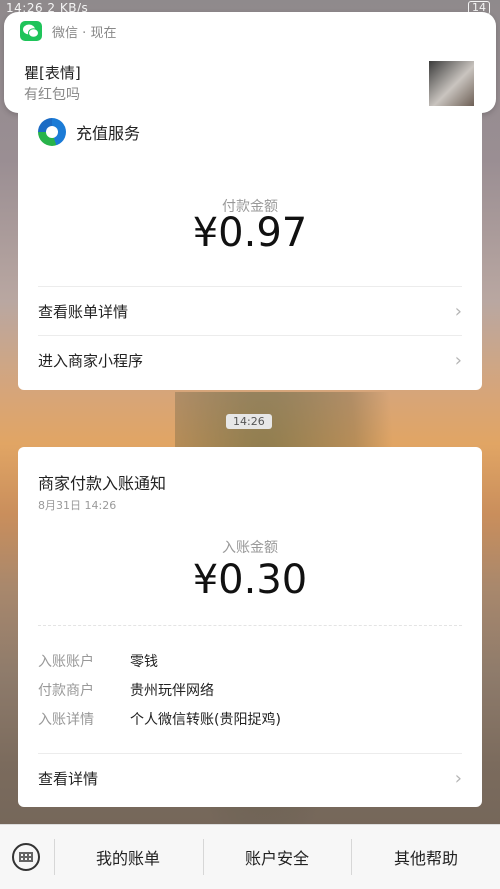 This screenshot has height=889, width=500. Describe the element at coordinates (83, 312) in the screenshot. I see `view-bill-details-label: 查看账单详情` at that location.